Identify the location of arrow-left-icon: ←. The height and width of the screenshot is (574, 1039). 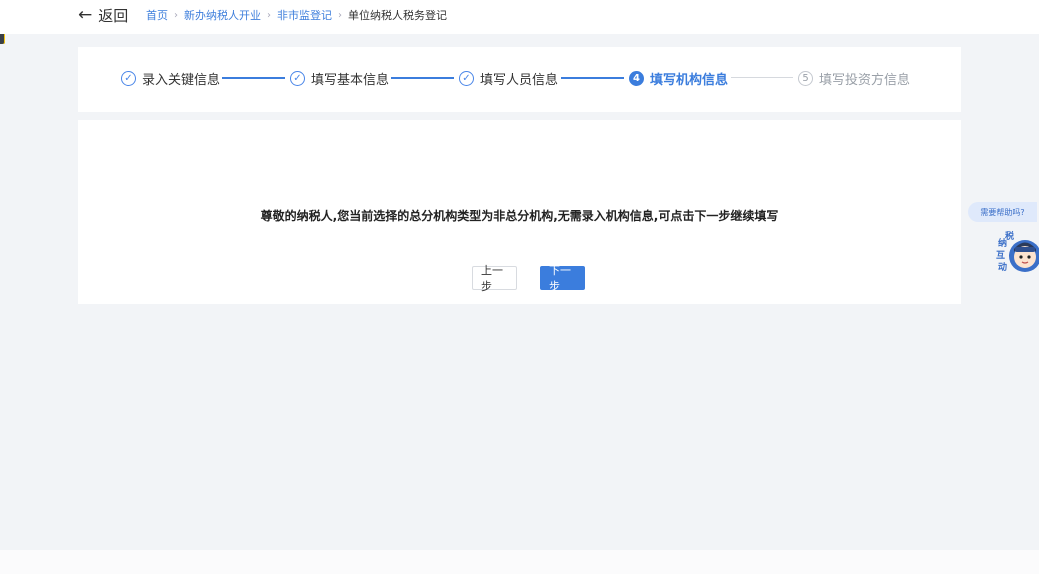
(85, 15).